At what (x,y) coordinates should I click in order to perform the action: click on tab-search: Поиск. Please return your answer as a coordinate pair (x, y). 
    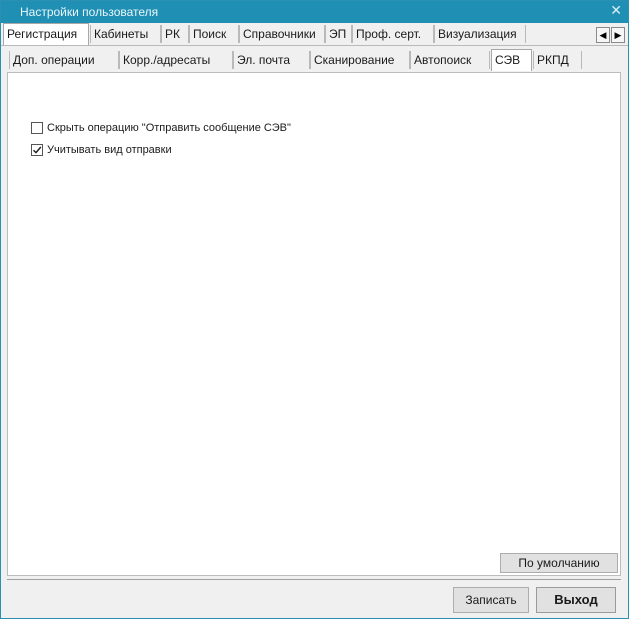
    Looking at the image, I should click on (214, 34).